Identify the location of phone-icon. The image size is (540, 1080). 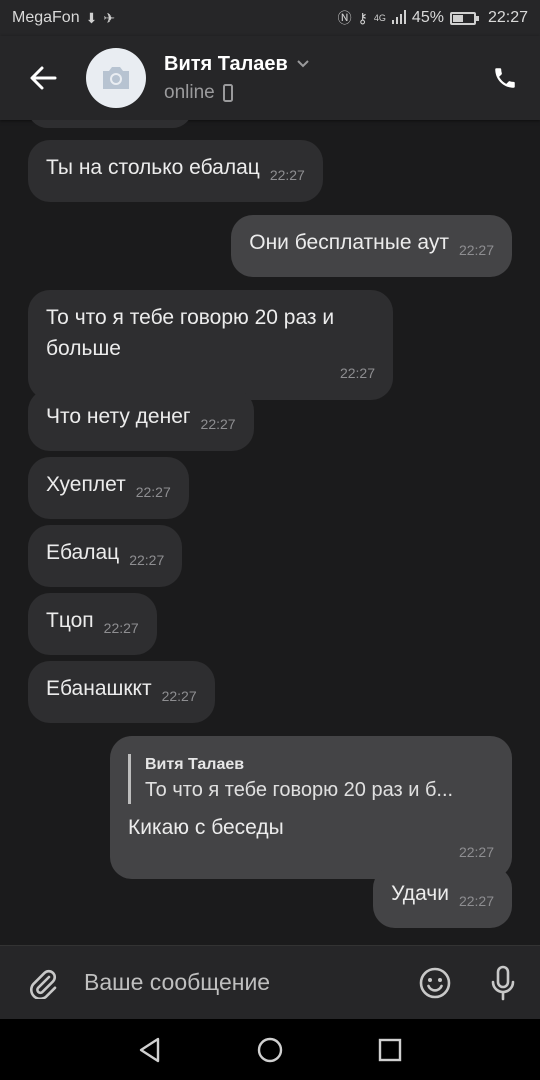
(505, 78).